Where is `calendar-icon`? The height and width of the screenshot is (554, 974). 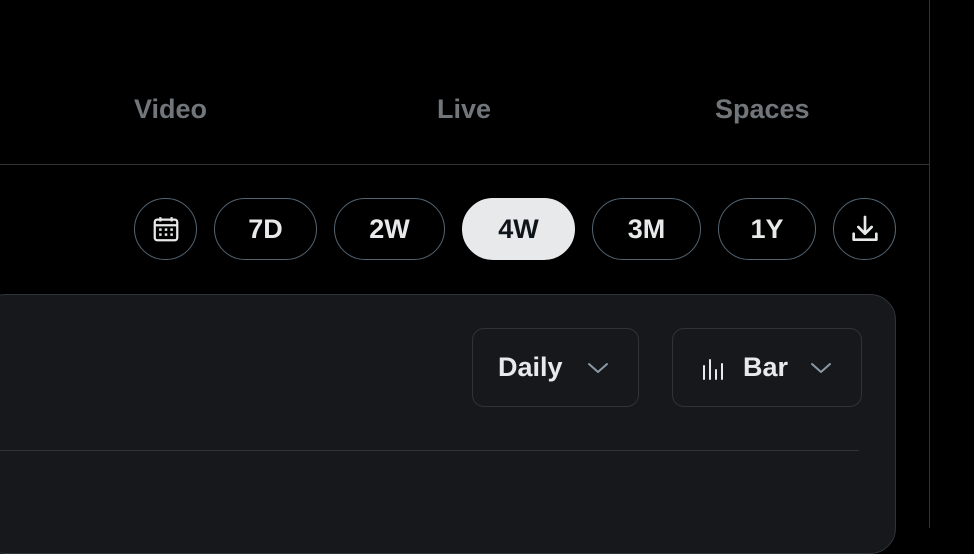
calendar-icon is located at coordinates (165, 229).